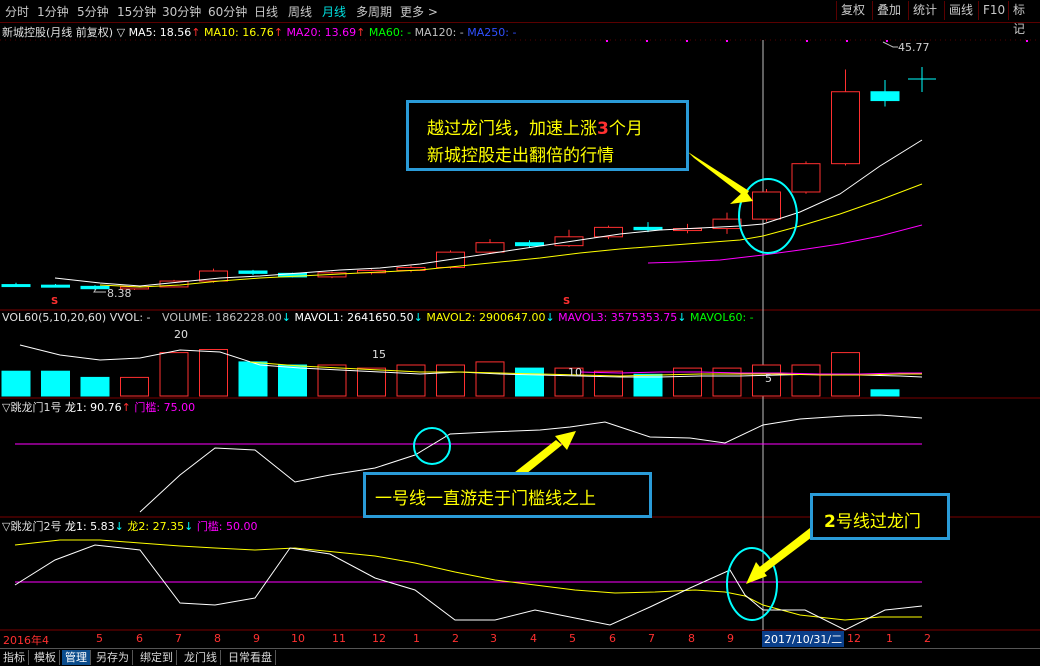  What do you see at coordinates (890, 44) in the screenshot?
I see `high-marker-line` at bounding box center [890, 44].